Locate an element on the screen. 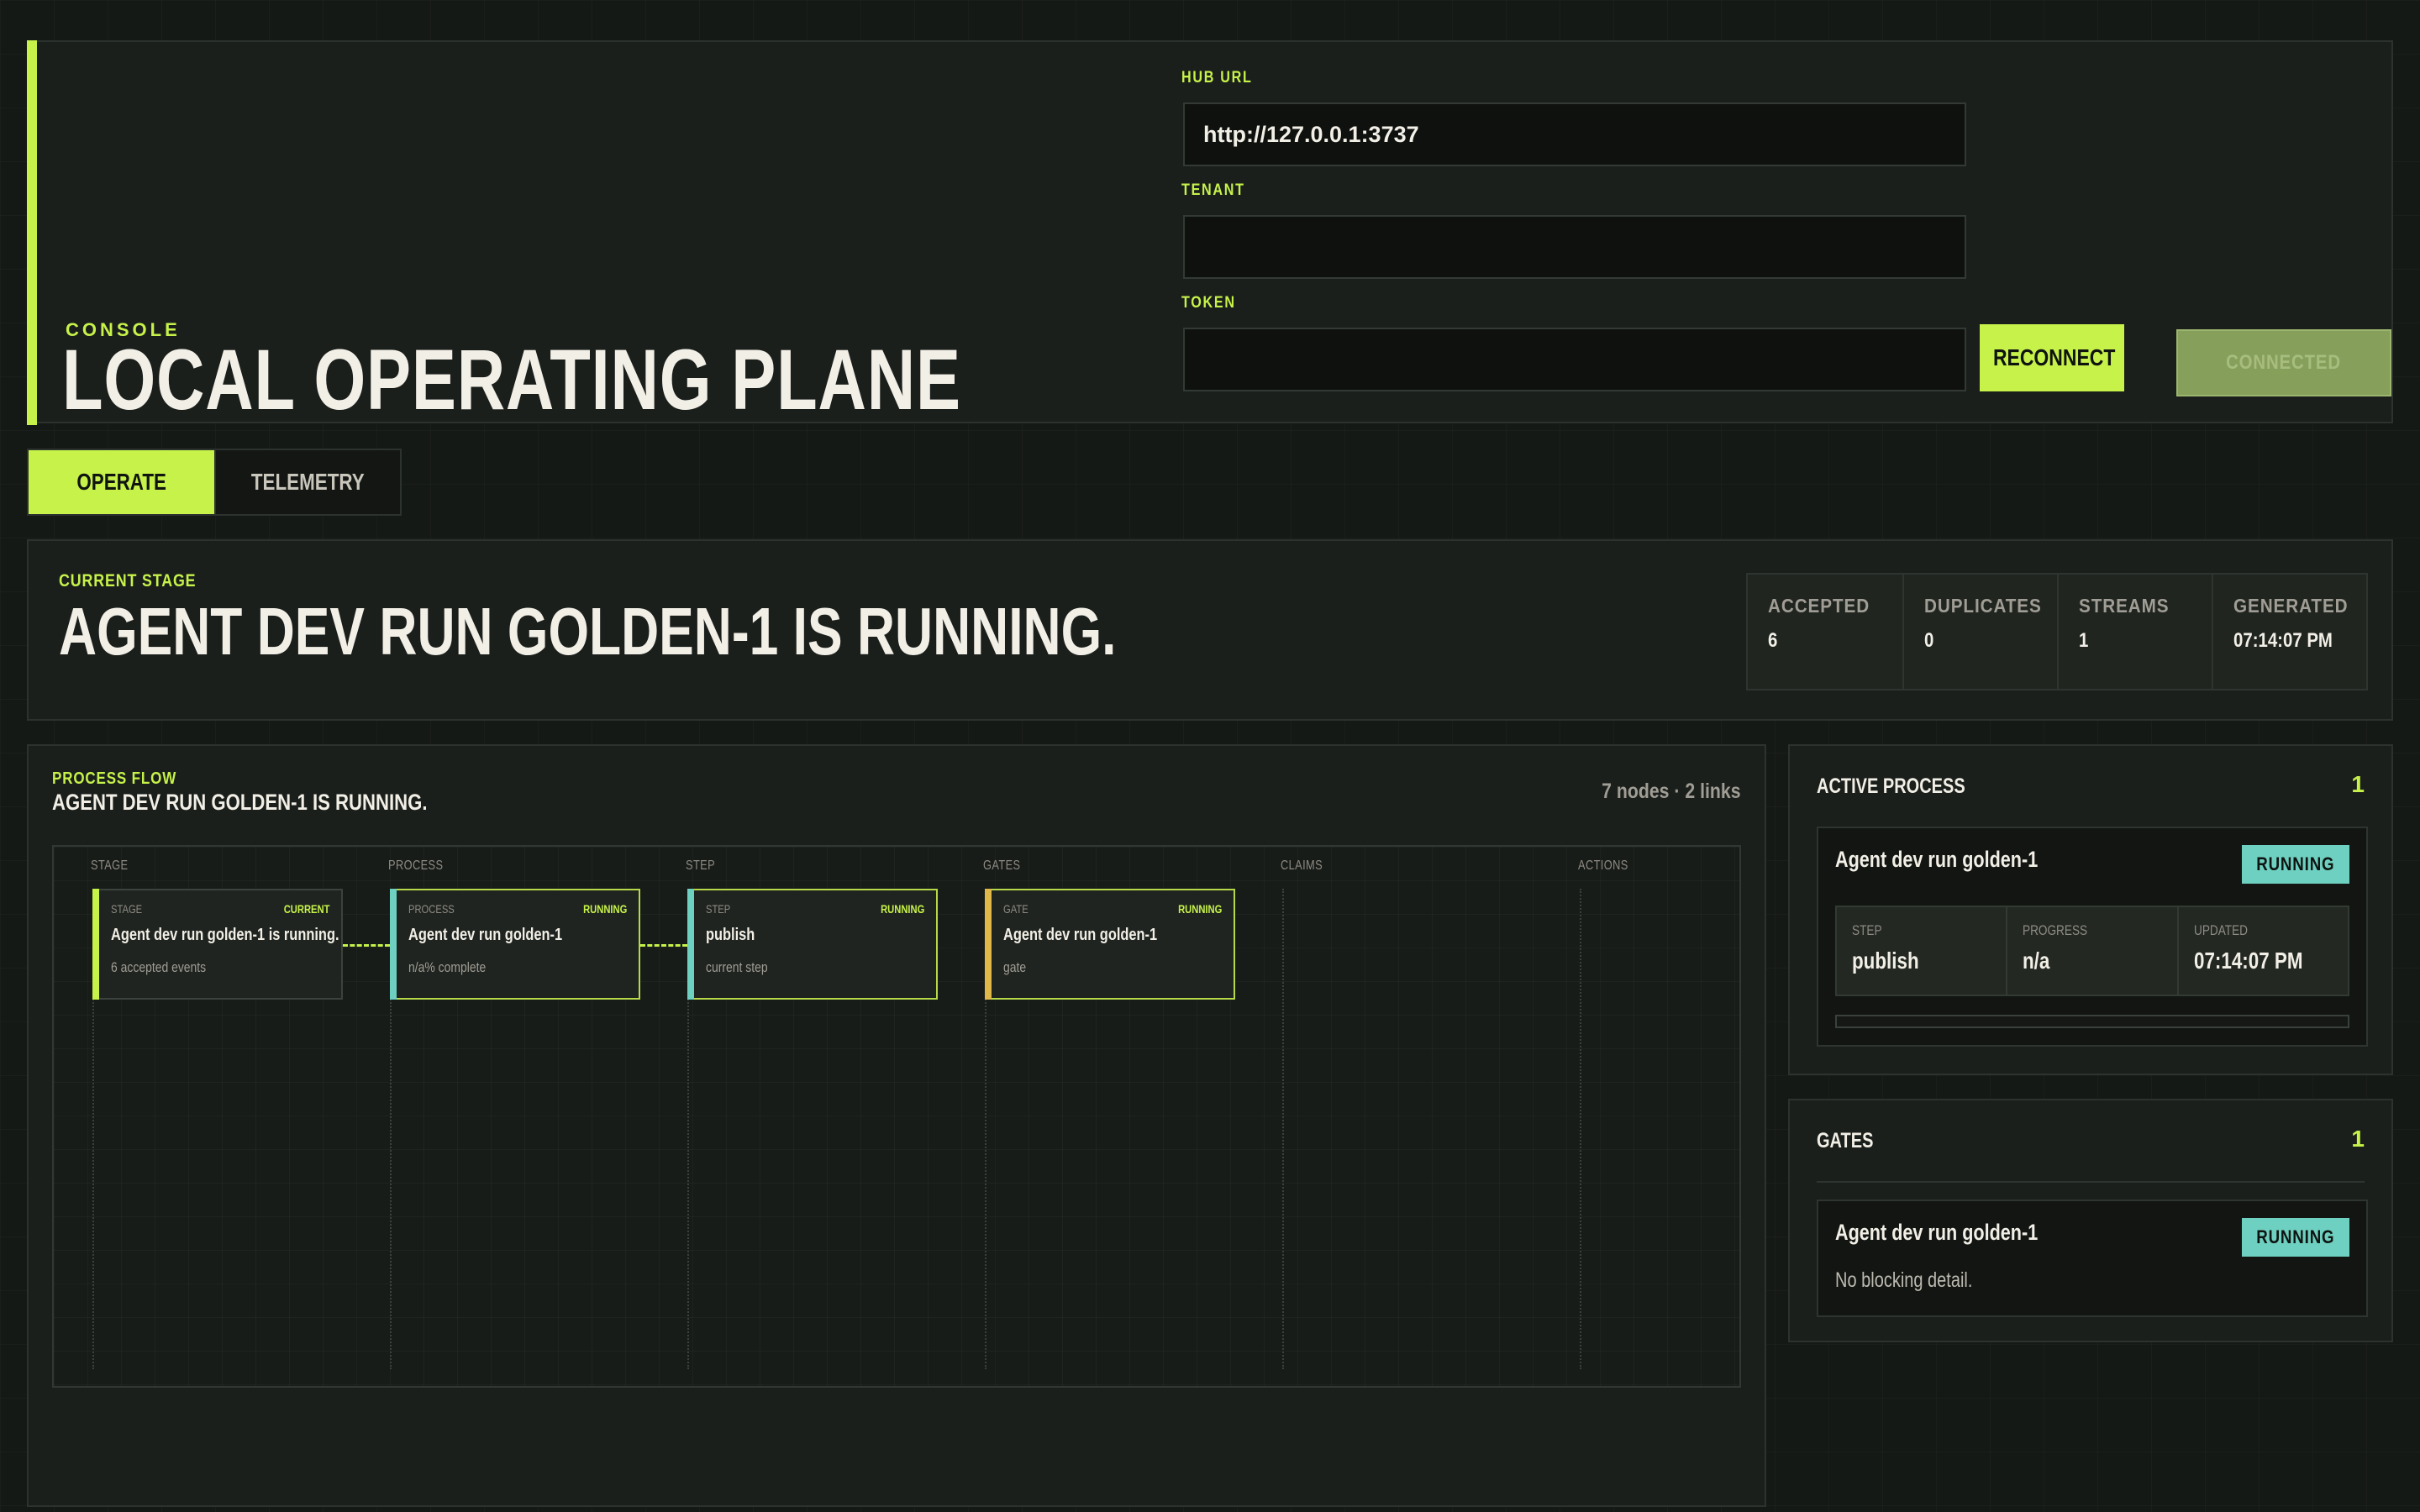  stat-label: STREAMS is located at coordinates (2124, 606).